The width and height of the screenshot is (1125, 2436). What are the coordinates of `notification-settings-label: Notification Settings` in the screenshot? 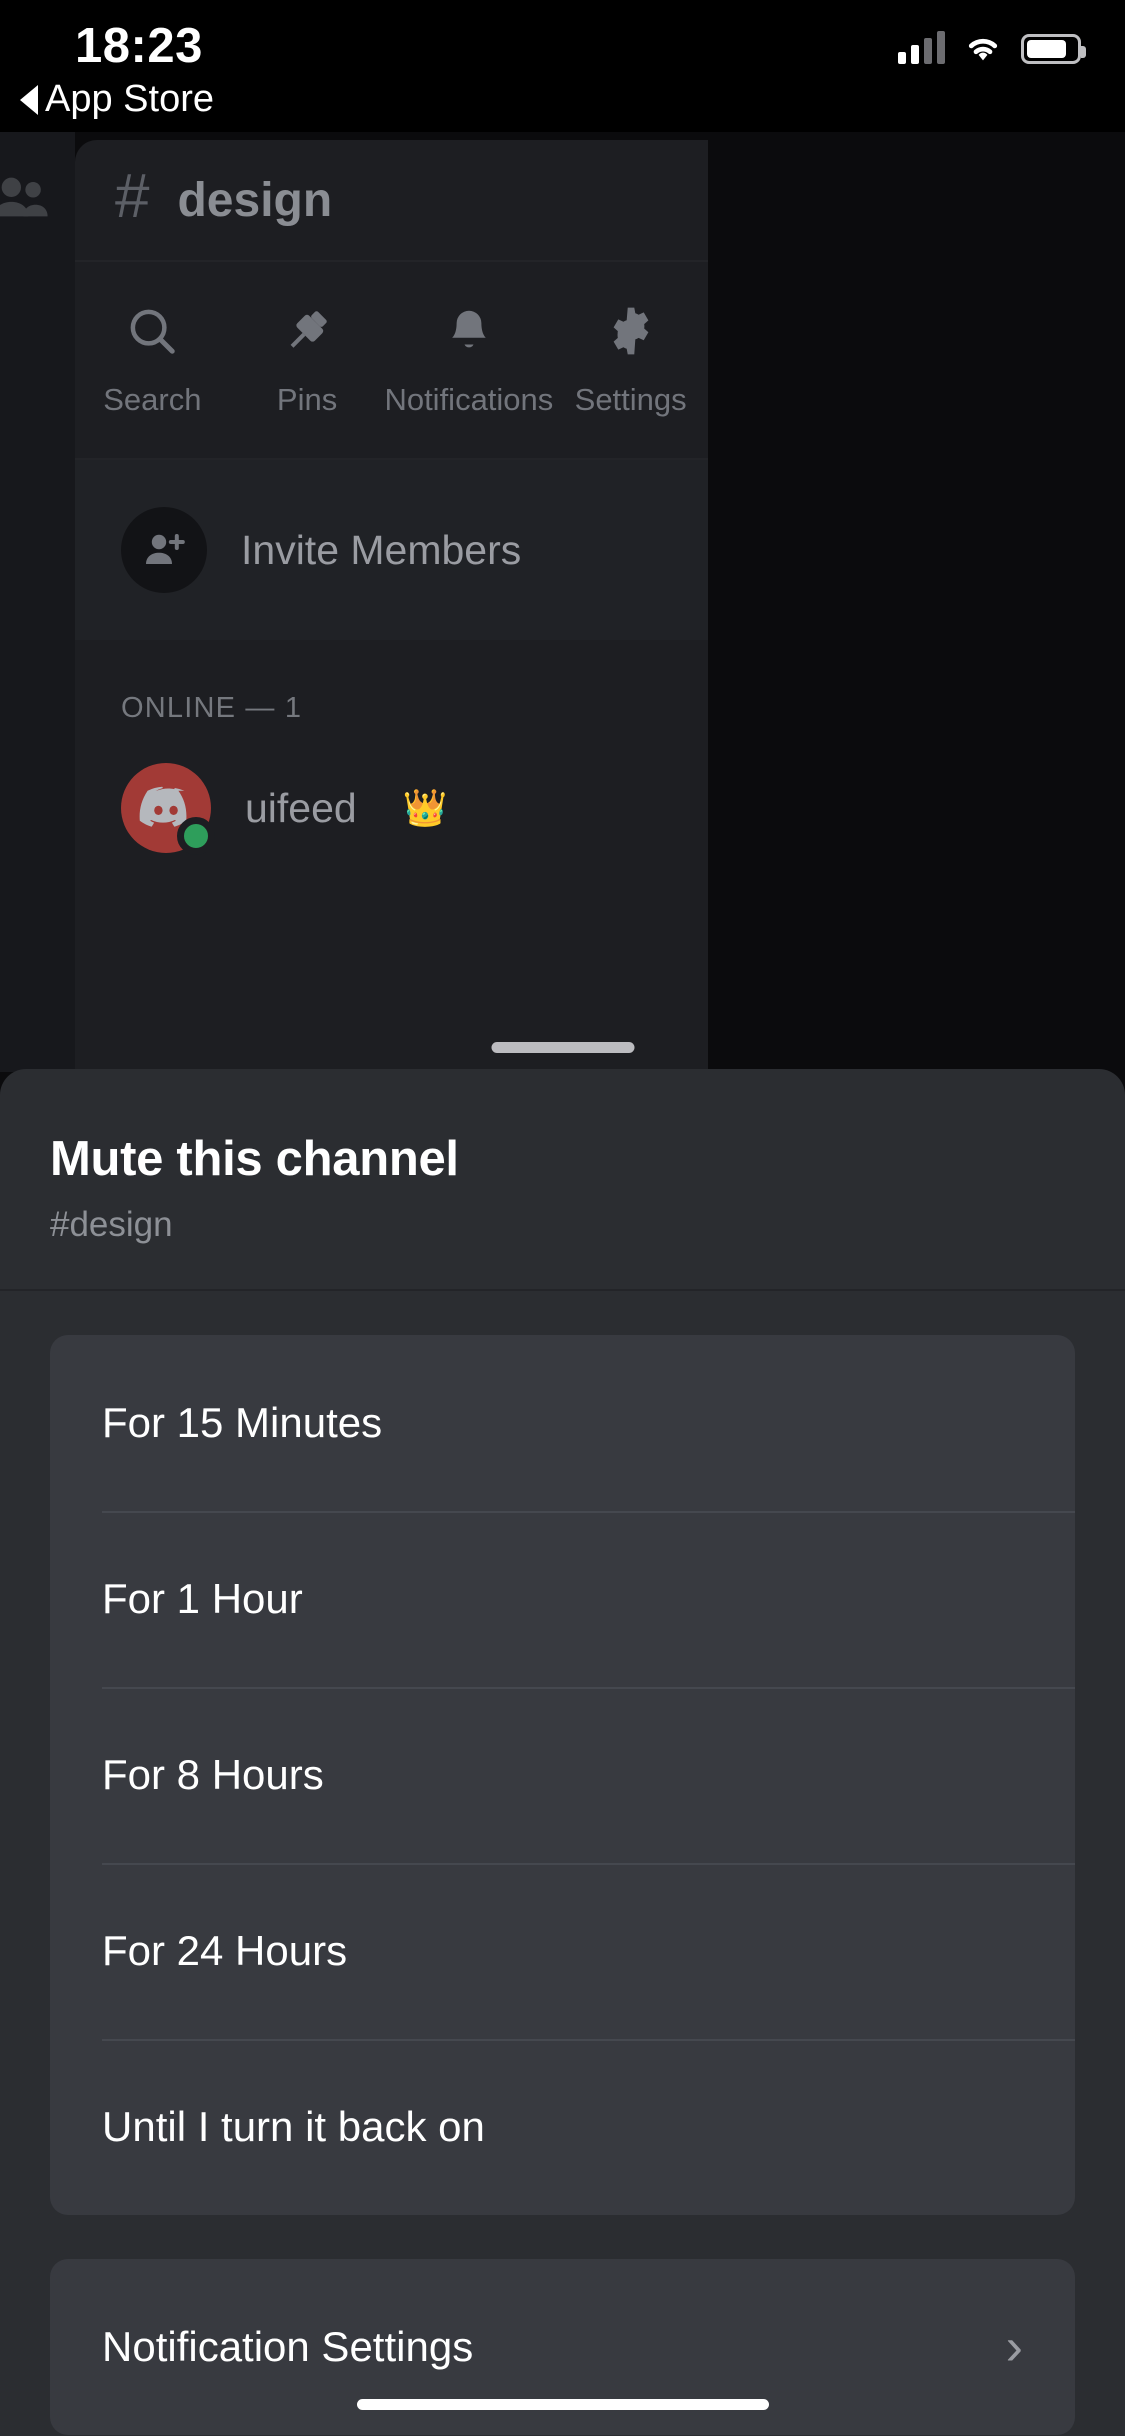 It's located at (288, 2346).